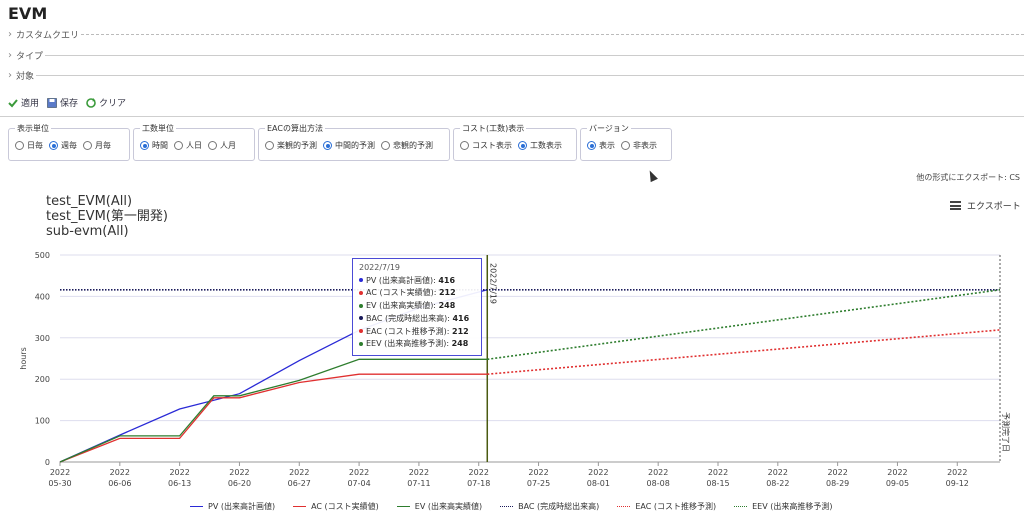 The height and width of the screenshot is (521, 1024). I want to click on chart-tooltip: 2022/7/19 PV (出来高計画値): 416 AC (コスト実績値), so click(417, 307).